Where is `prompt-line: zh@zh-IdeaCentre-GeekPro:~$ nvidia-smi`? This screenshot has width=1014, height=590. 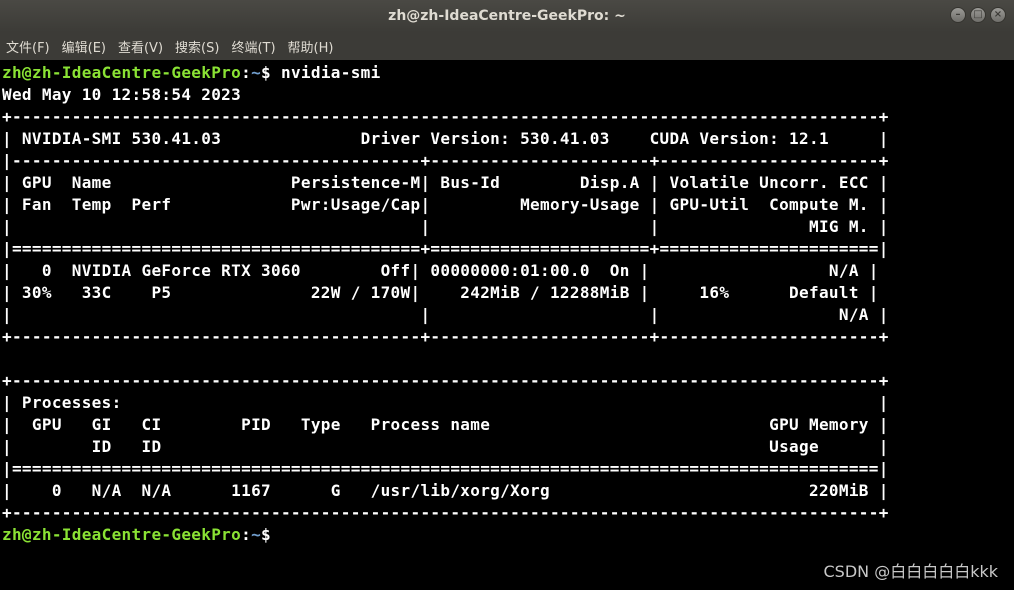
prompt-line: zh@zh-IdeaCentre-GeekPro:~$ nvidia-smi is located at coordinates (191, 72).